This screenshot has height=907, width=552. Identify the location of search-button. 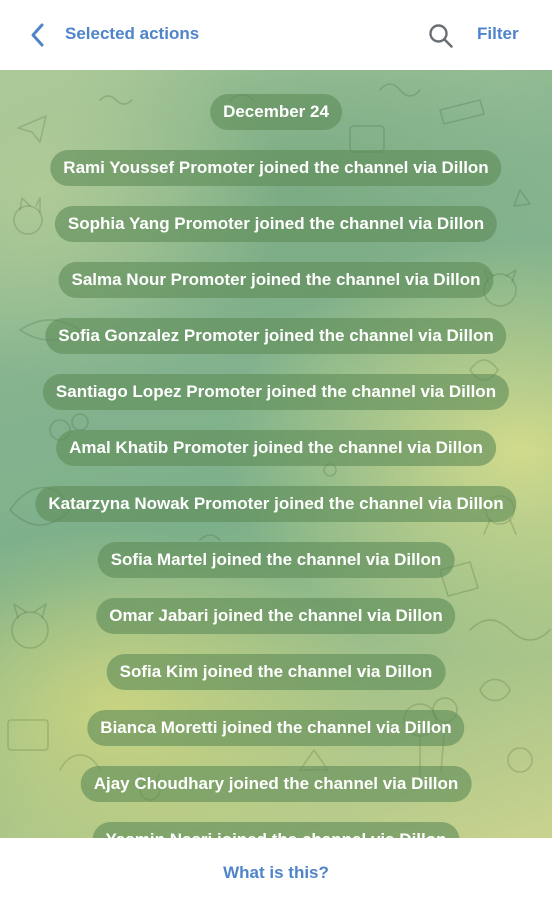
(441, 36).